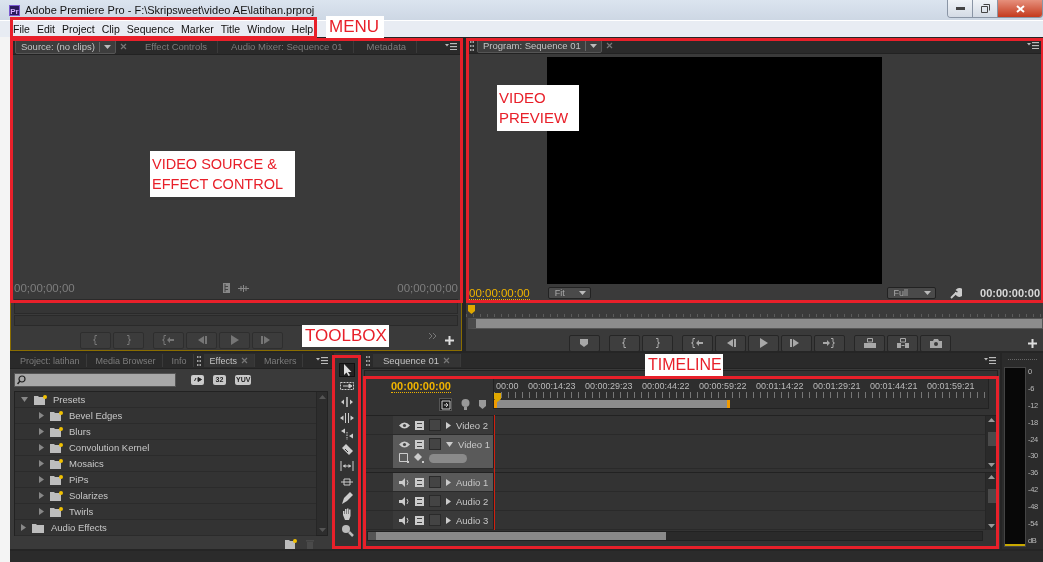 The width and height of the screenshot is (1043, 562). I want to click on ruler-label: 00:00:14:23, so click(552, 385).